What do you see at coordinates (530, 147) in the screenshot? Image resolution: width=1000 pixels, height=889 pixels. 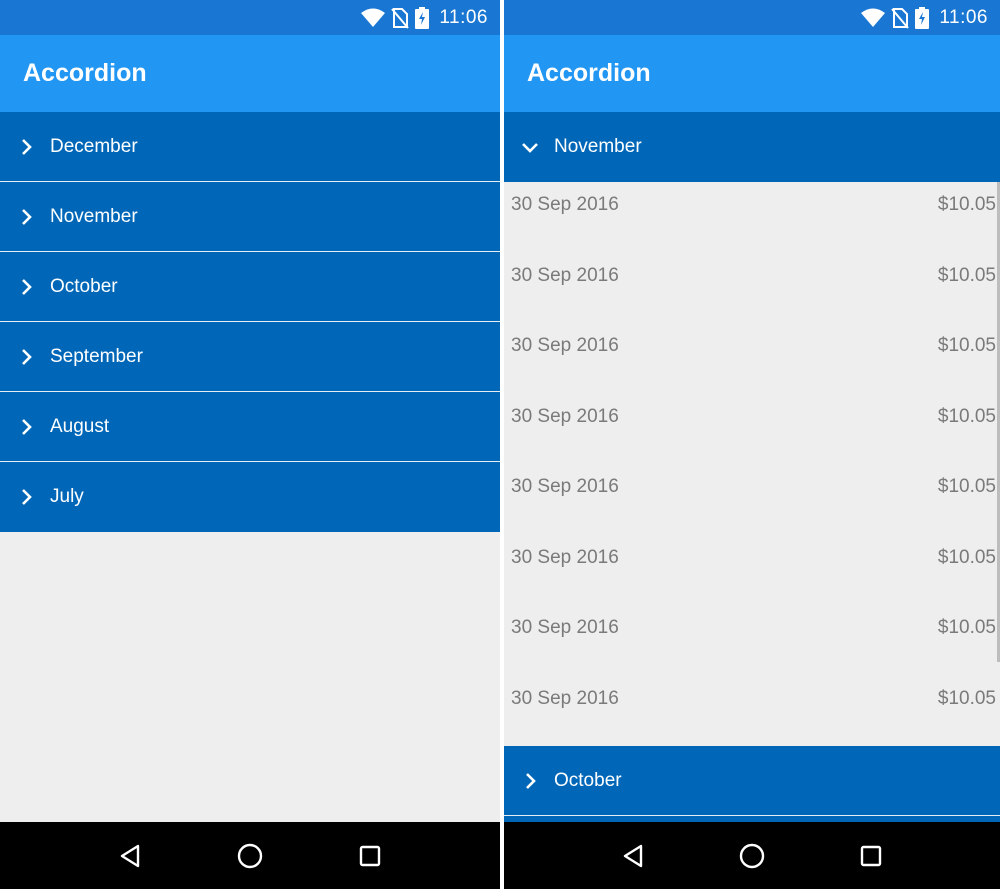 I see `chevron-down-icon` at bounding box center [530, 147].